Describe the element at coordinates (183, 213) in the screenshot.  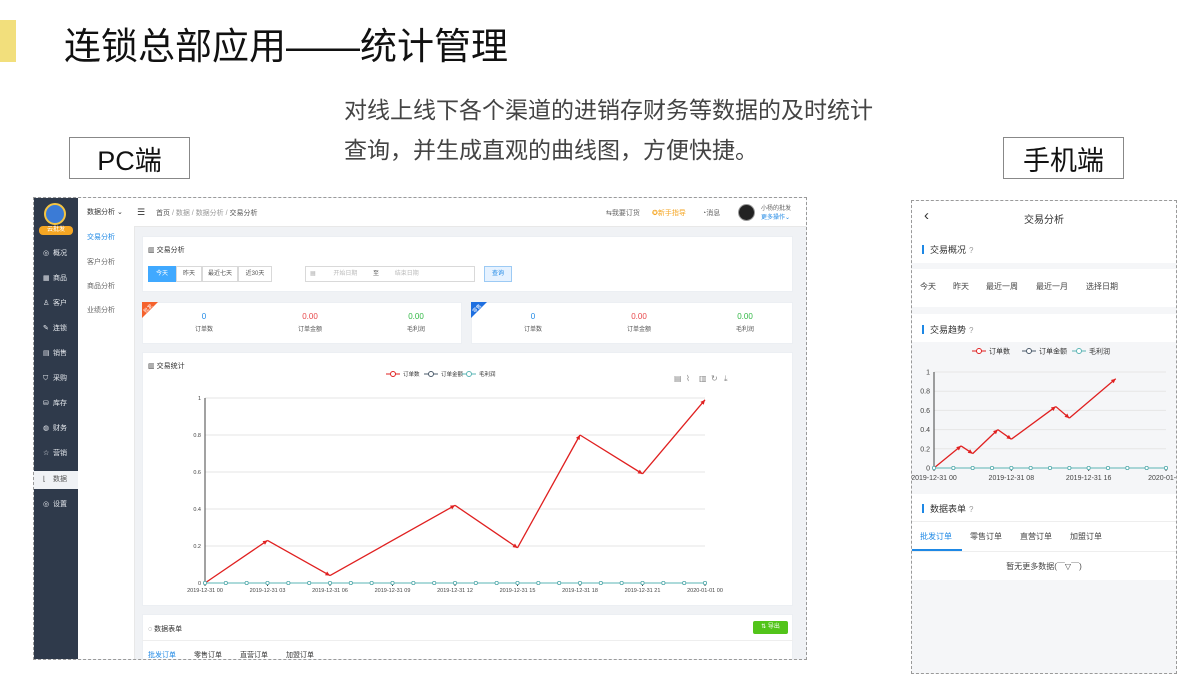
I see `breadcrumb-data: 数据` at that location.